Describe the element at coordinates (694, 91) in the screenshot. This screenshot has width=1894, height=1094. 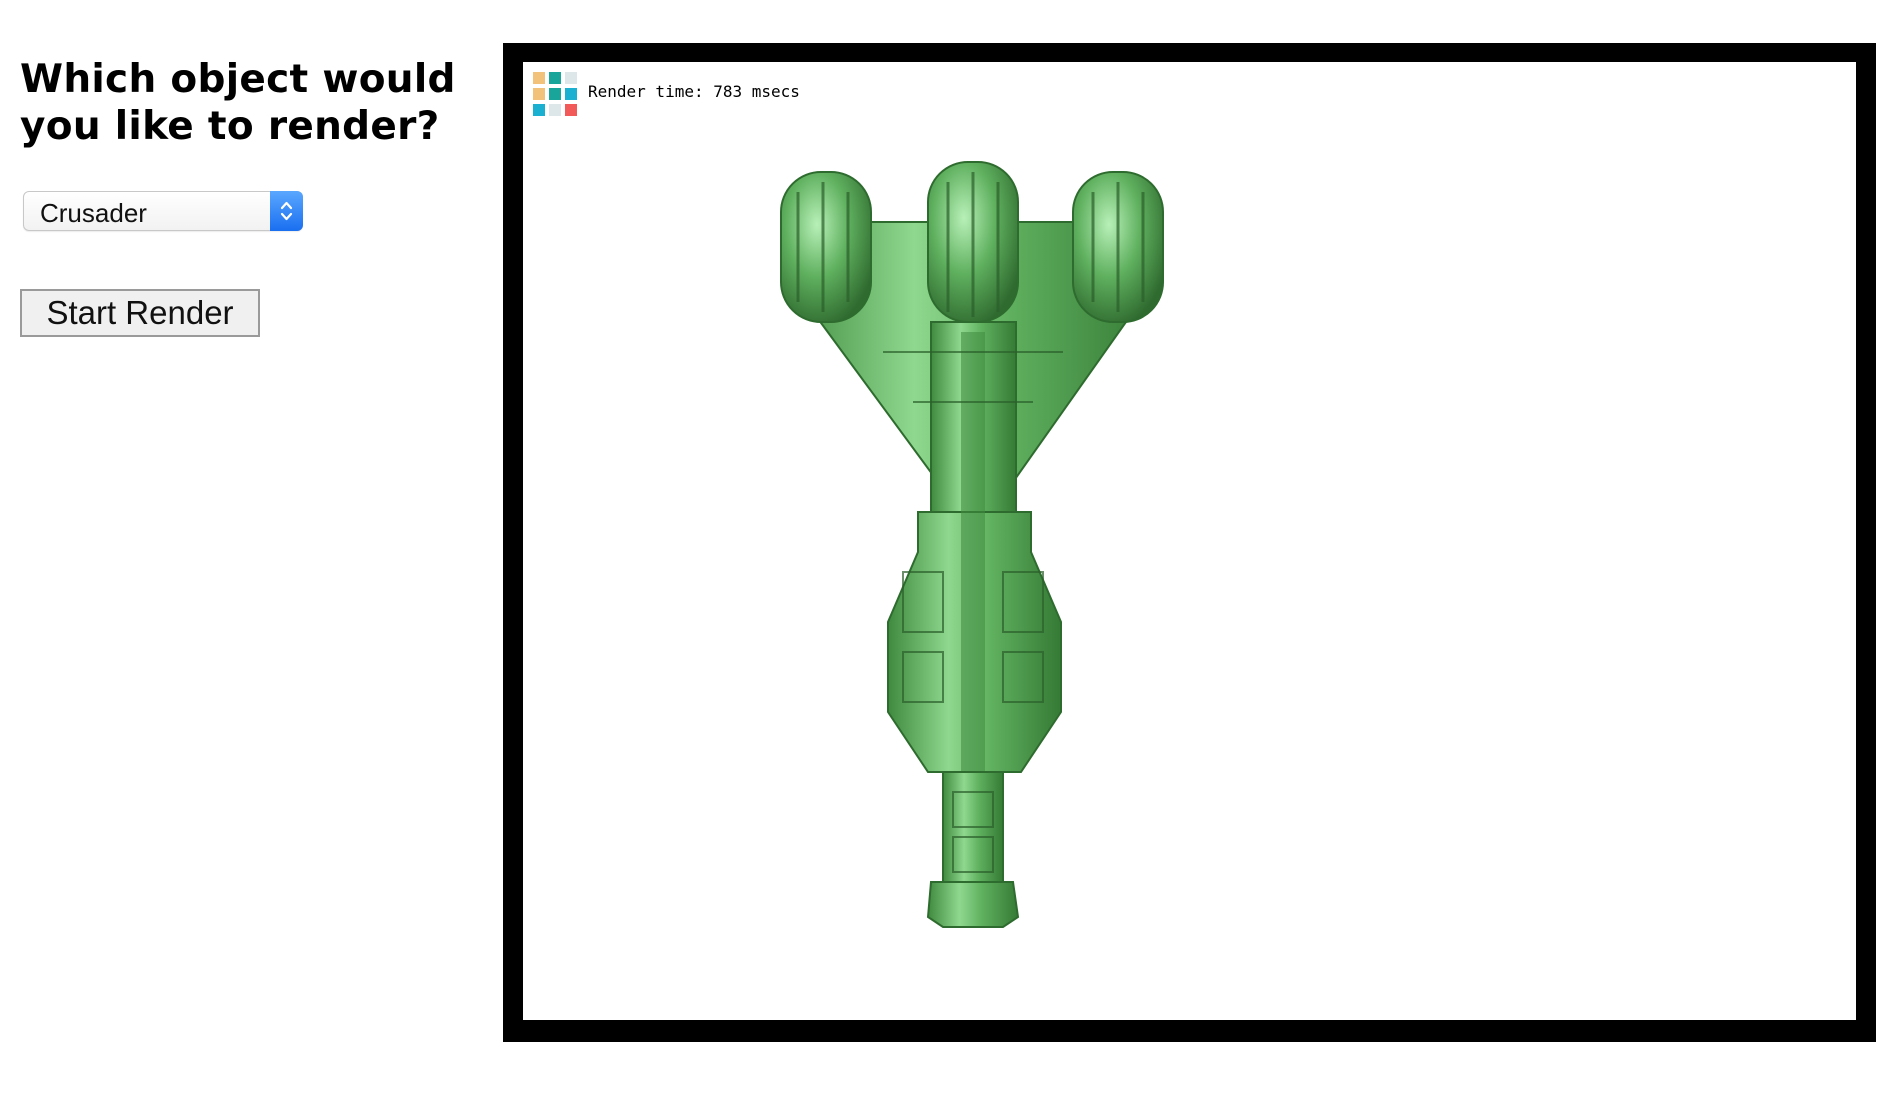
I see `render-time-label: Render time: 783 msecs` at that location.